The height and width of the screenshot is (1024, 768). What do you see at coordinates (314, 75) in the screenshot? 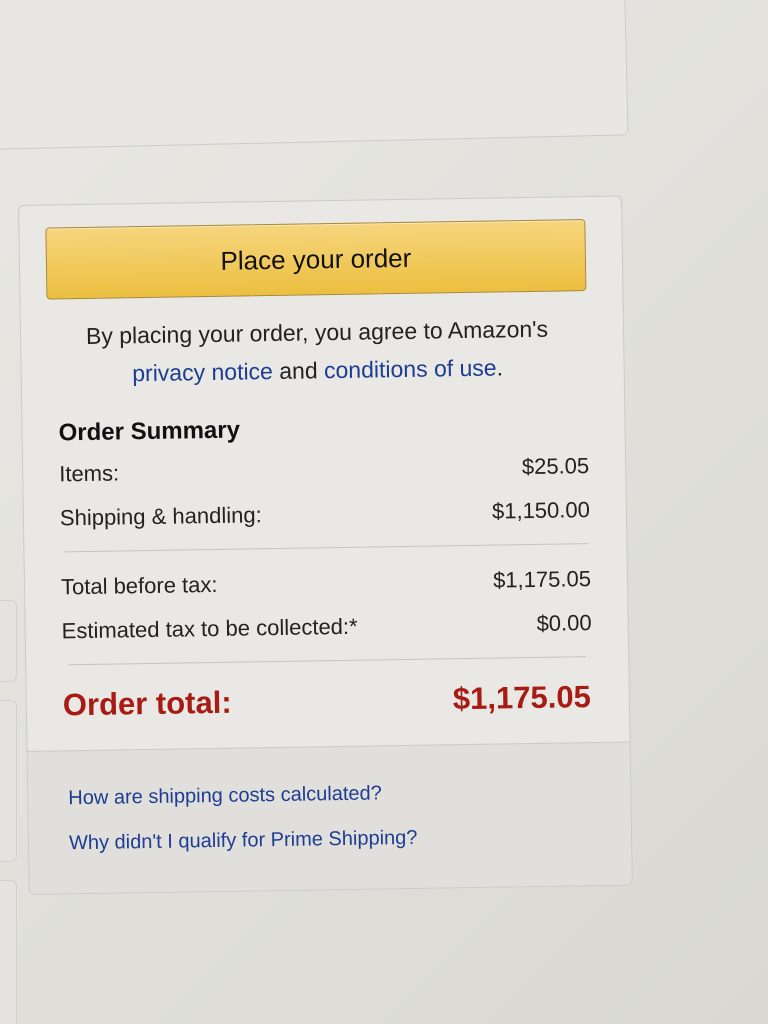
I see `previous-section-card` at bounding box center [314, 75].